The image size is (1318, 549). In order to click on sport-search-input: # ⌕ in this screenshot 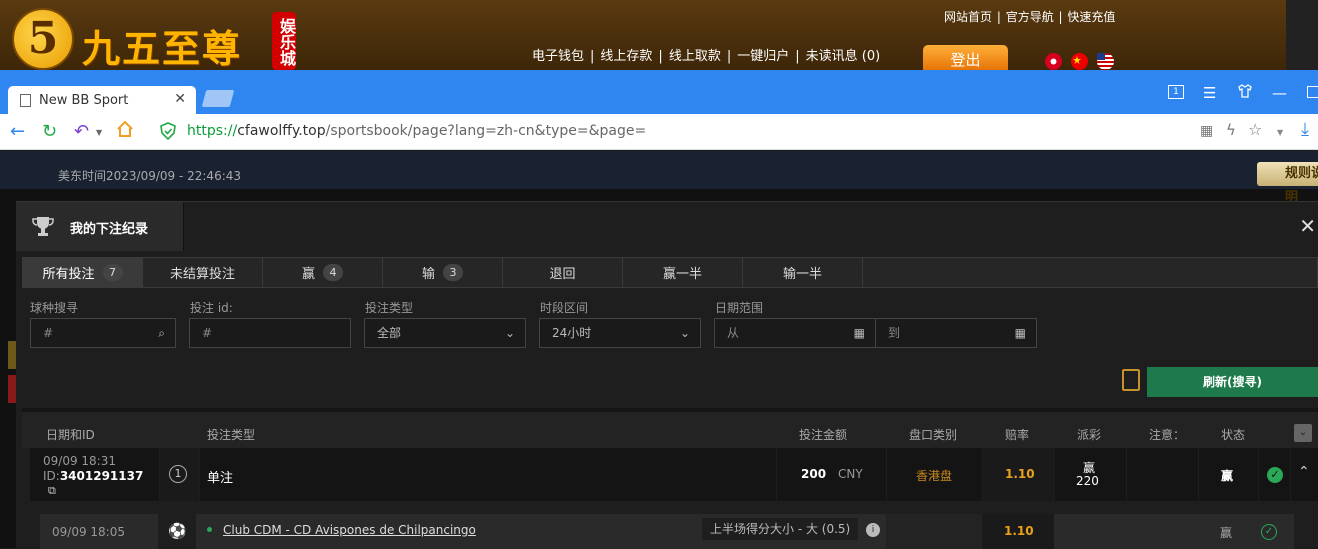, I will do `click(103, 333)`.